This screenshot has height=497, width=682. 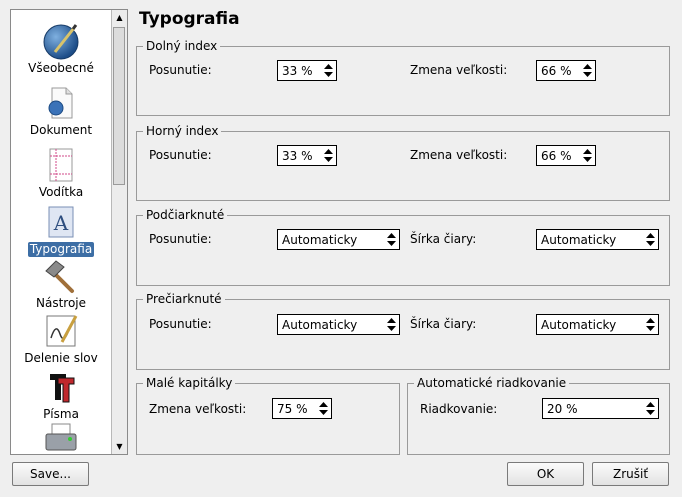 I want to click on superscript-scaling-label: Zmena veľkosti:, so click(x=459, y=155).